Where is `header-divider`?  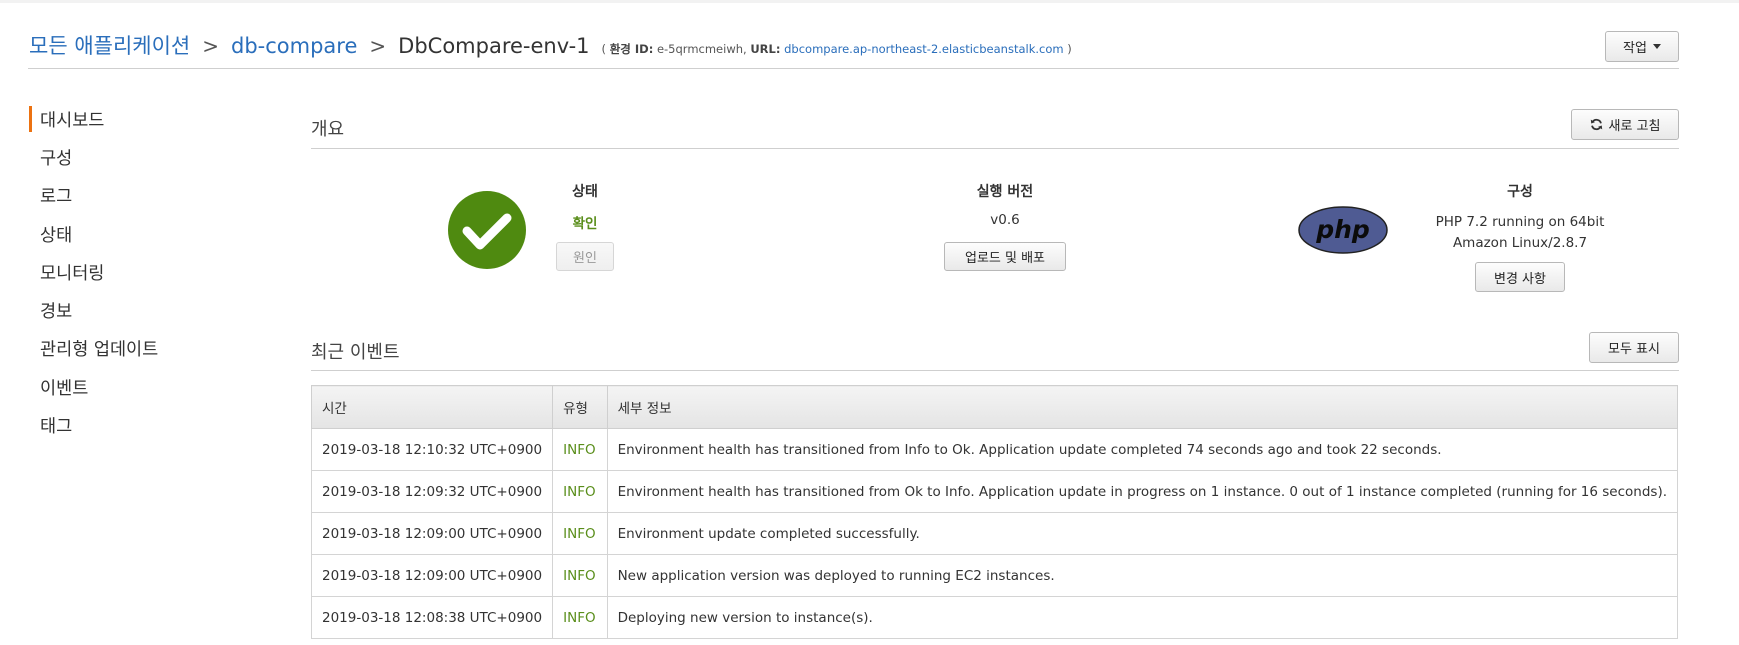 header-divider is located at coordinates (853, 68).